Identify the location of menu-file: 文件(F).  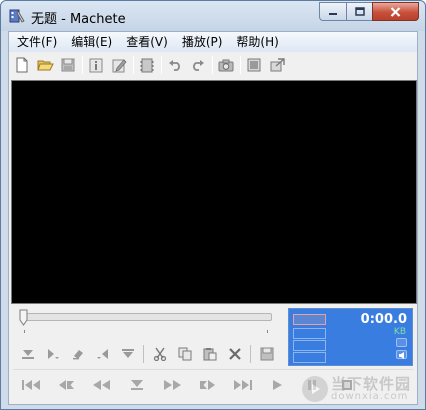
(37, 42).